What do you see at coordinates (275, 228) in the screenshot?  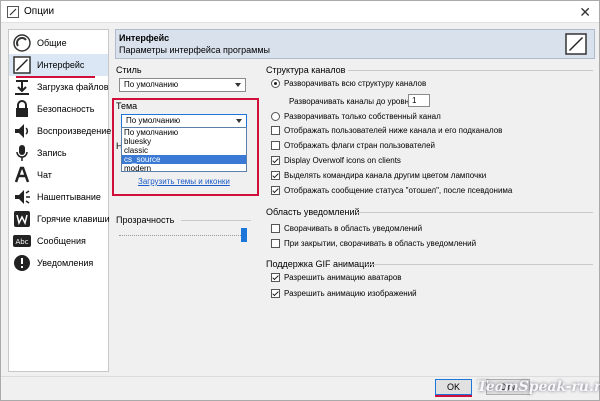 I see `minimize-tray-checkbox` at bounding box center [275, 228].